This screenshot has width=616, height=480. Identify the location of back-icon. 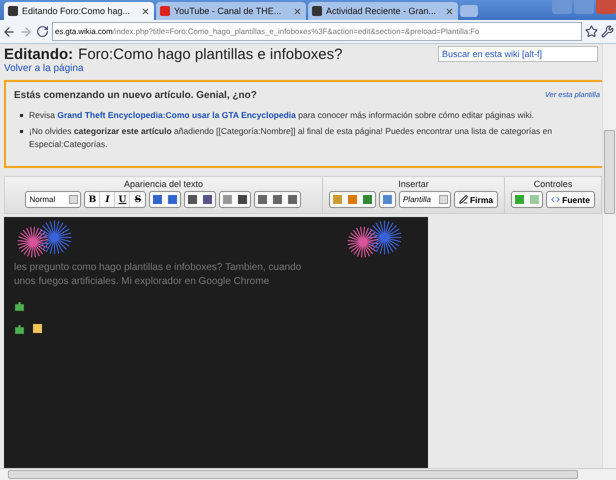
(9, 31).